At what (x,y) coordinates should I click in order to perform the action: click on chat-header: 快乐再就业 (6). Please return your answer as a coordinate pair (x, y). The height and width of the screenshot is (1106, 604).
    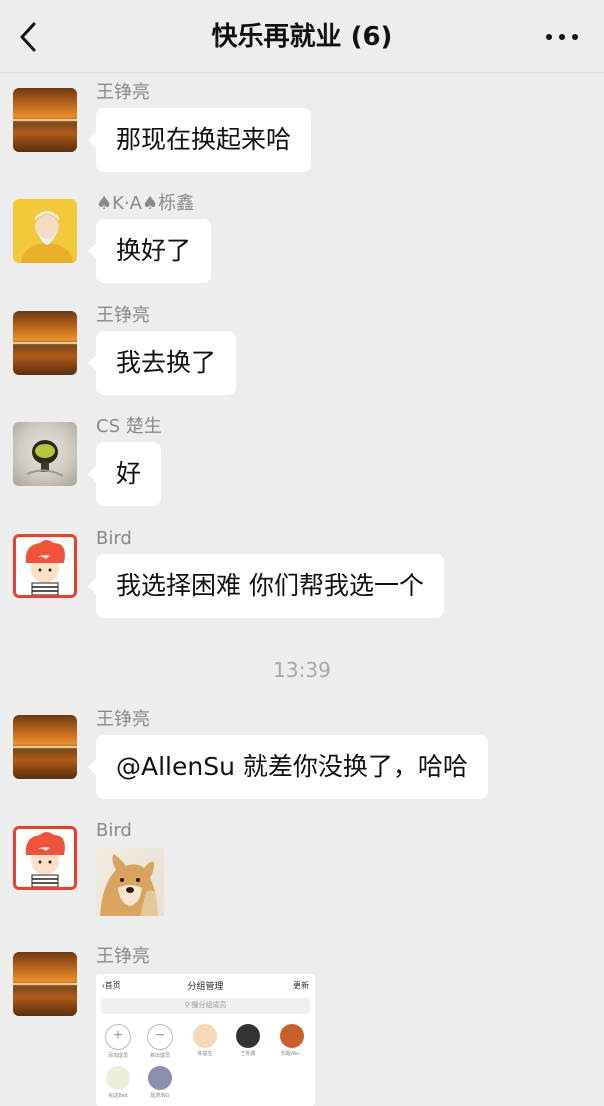
    Looking at the image, I should click on (302, 36).